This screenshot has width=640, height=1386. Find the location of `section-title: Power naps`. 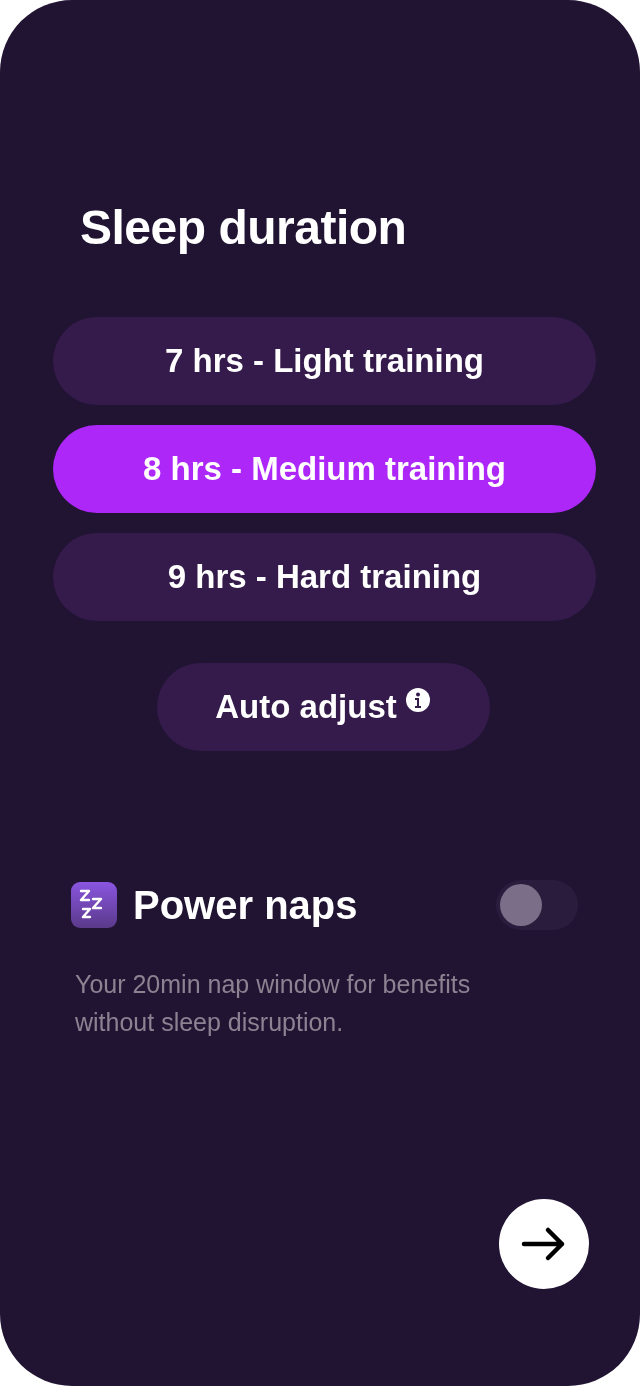

section-title: Power naps is located at coordinates (245, 905).